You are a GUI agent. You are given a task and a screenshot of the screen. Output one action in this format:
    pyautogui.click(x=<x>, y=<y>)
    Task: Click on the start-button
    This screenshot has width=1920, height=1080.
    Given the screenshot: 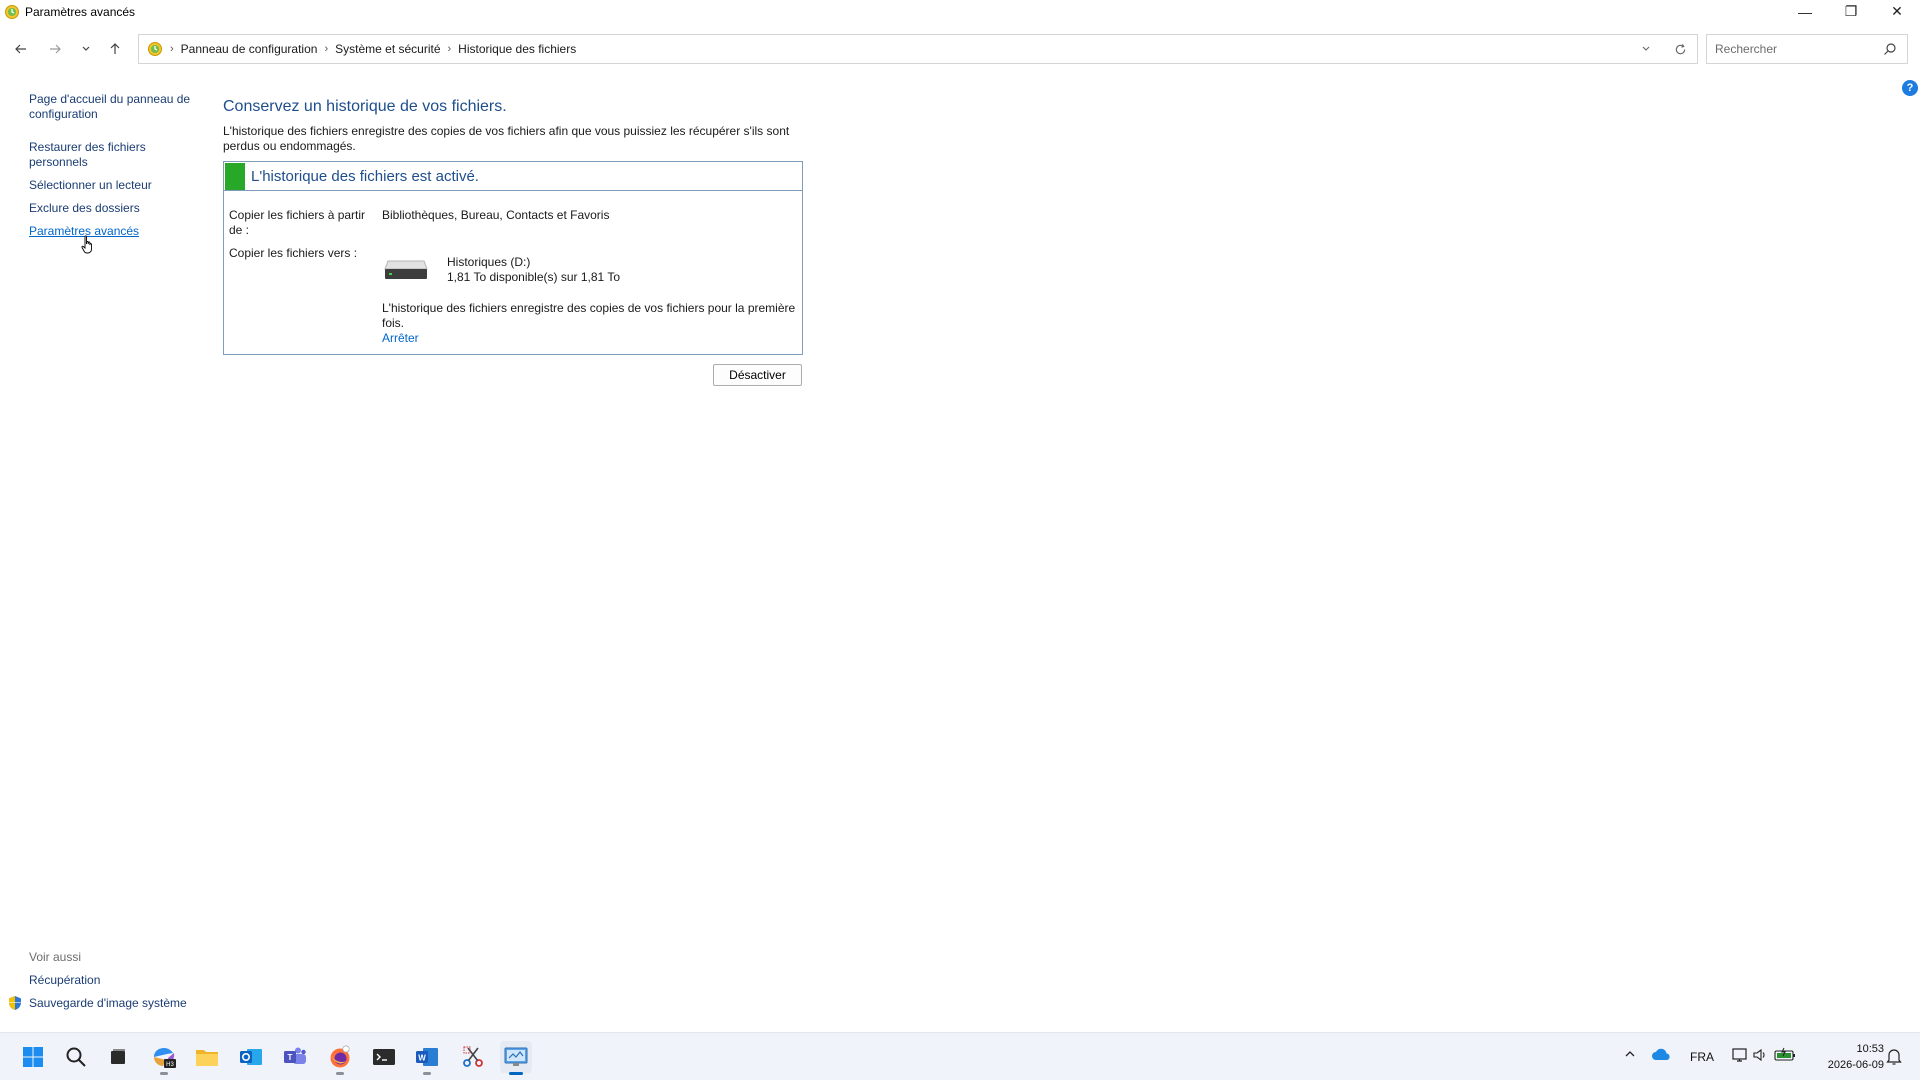 What is the action you would take?
    pyautogui.click(x=33, y=1057)
    